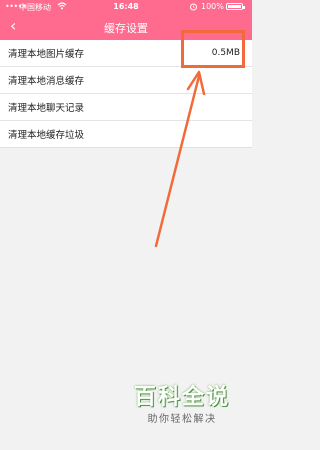 This screenshot has height=450, width=320. What do you see at coordinates (182, 419) in the screenshot?
I see `watermark-slogan: 助你轻松解决` at bounding box center [182, 419].